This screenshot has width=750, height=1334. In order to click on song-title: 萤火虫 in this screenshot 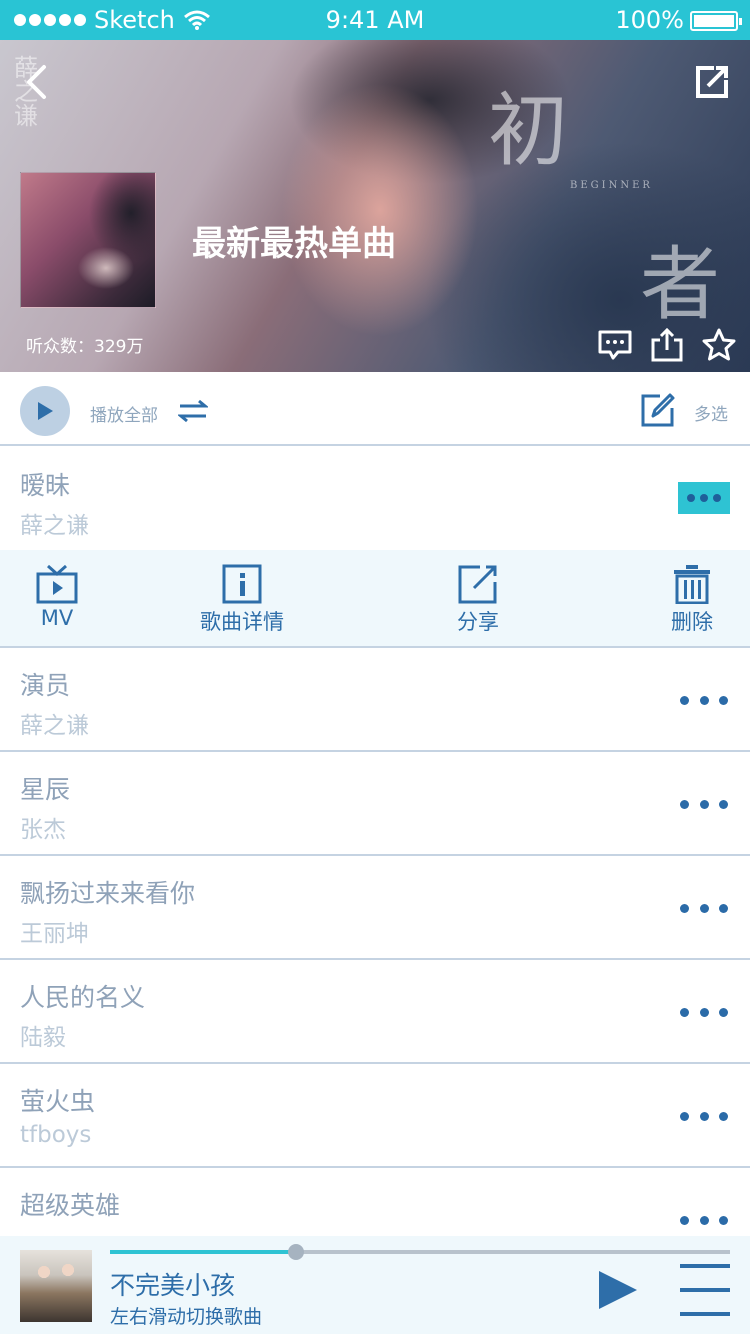, I will do `click(58, 1101)`.